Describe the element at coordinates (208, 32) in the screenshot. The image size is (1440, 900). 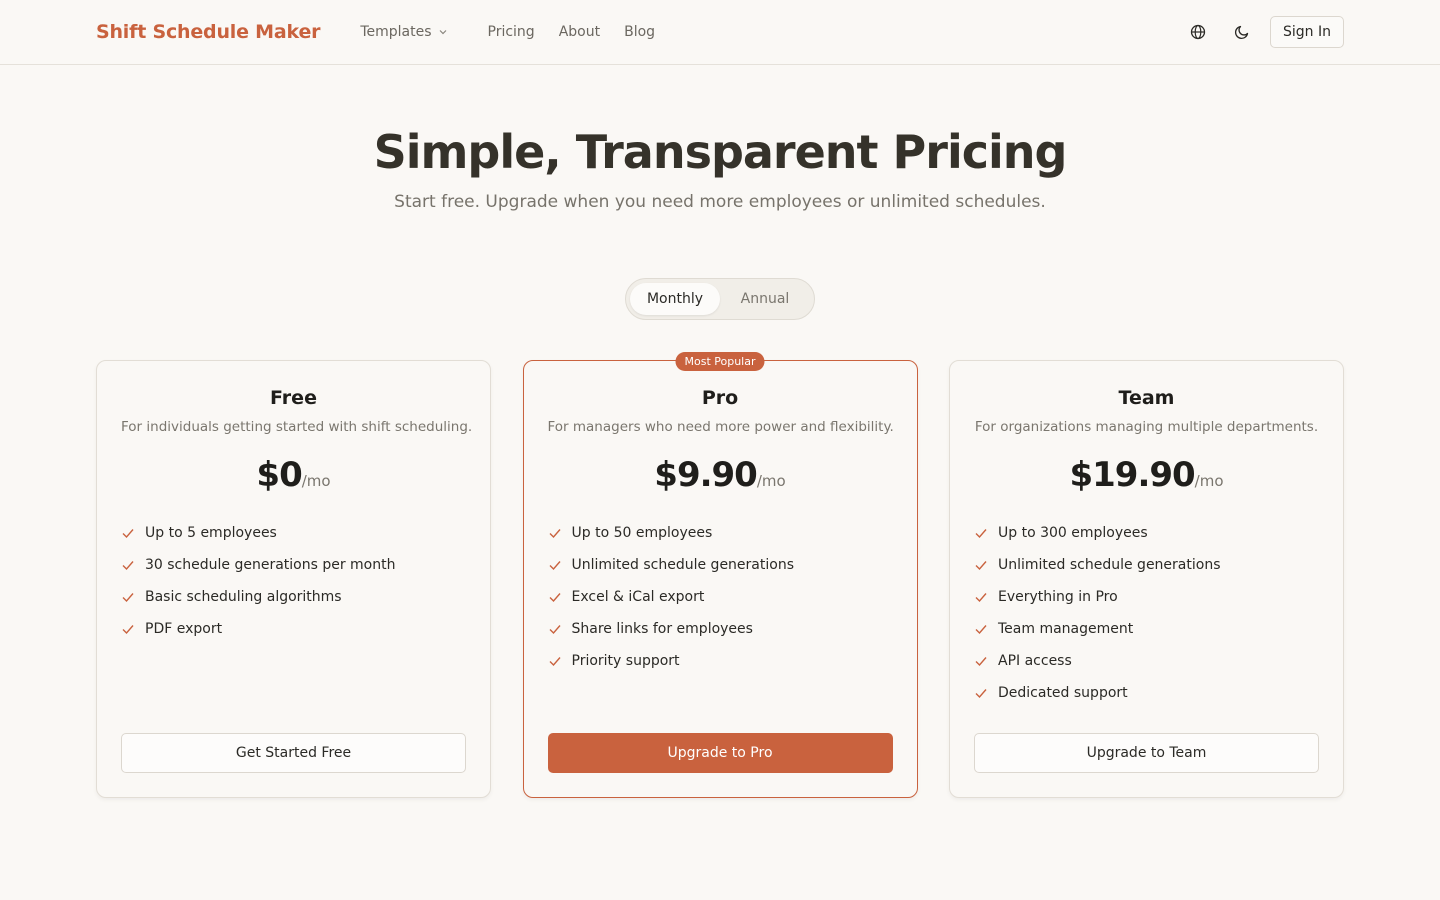
I see `brand-logo: Shift Schedule Maker` at that location.